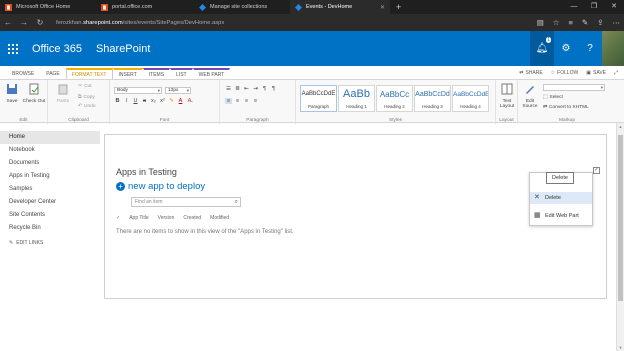 Image resolution: width=624 pixels, height=351 pixels. What do you see at coordinates (556, 22) in the screenshot?
I see `favorite-star-icon: ☆` at bounding box center [556, 22].